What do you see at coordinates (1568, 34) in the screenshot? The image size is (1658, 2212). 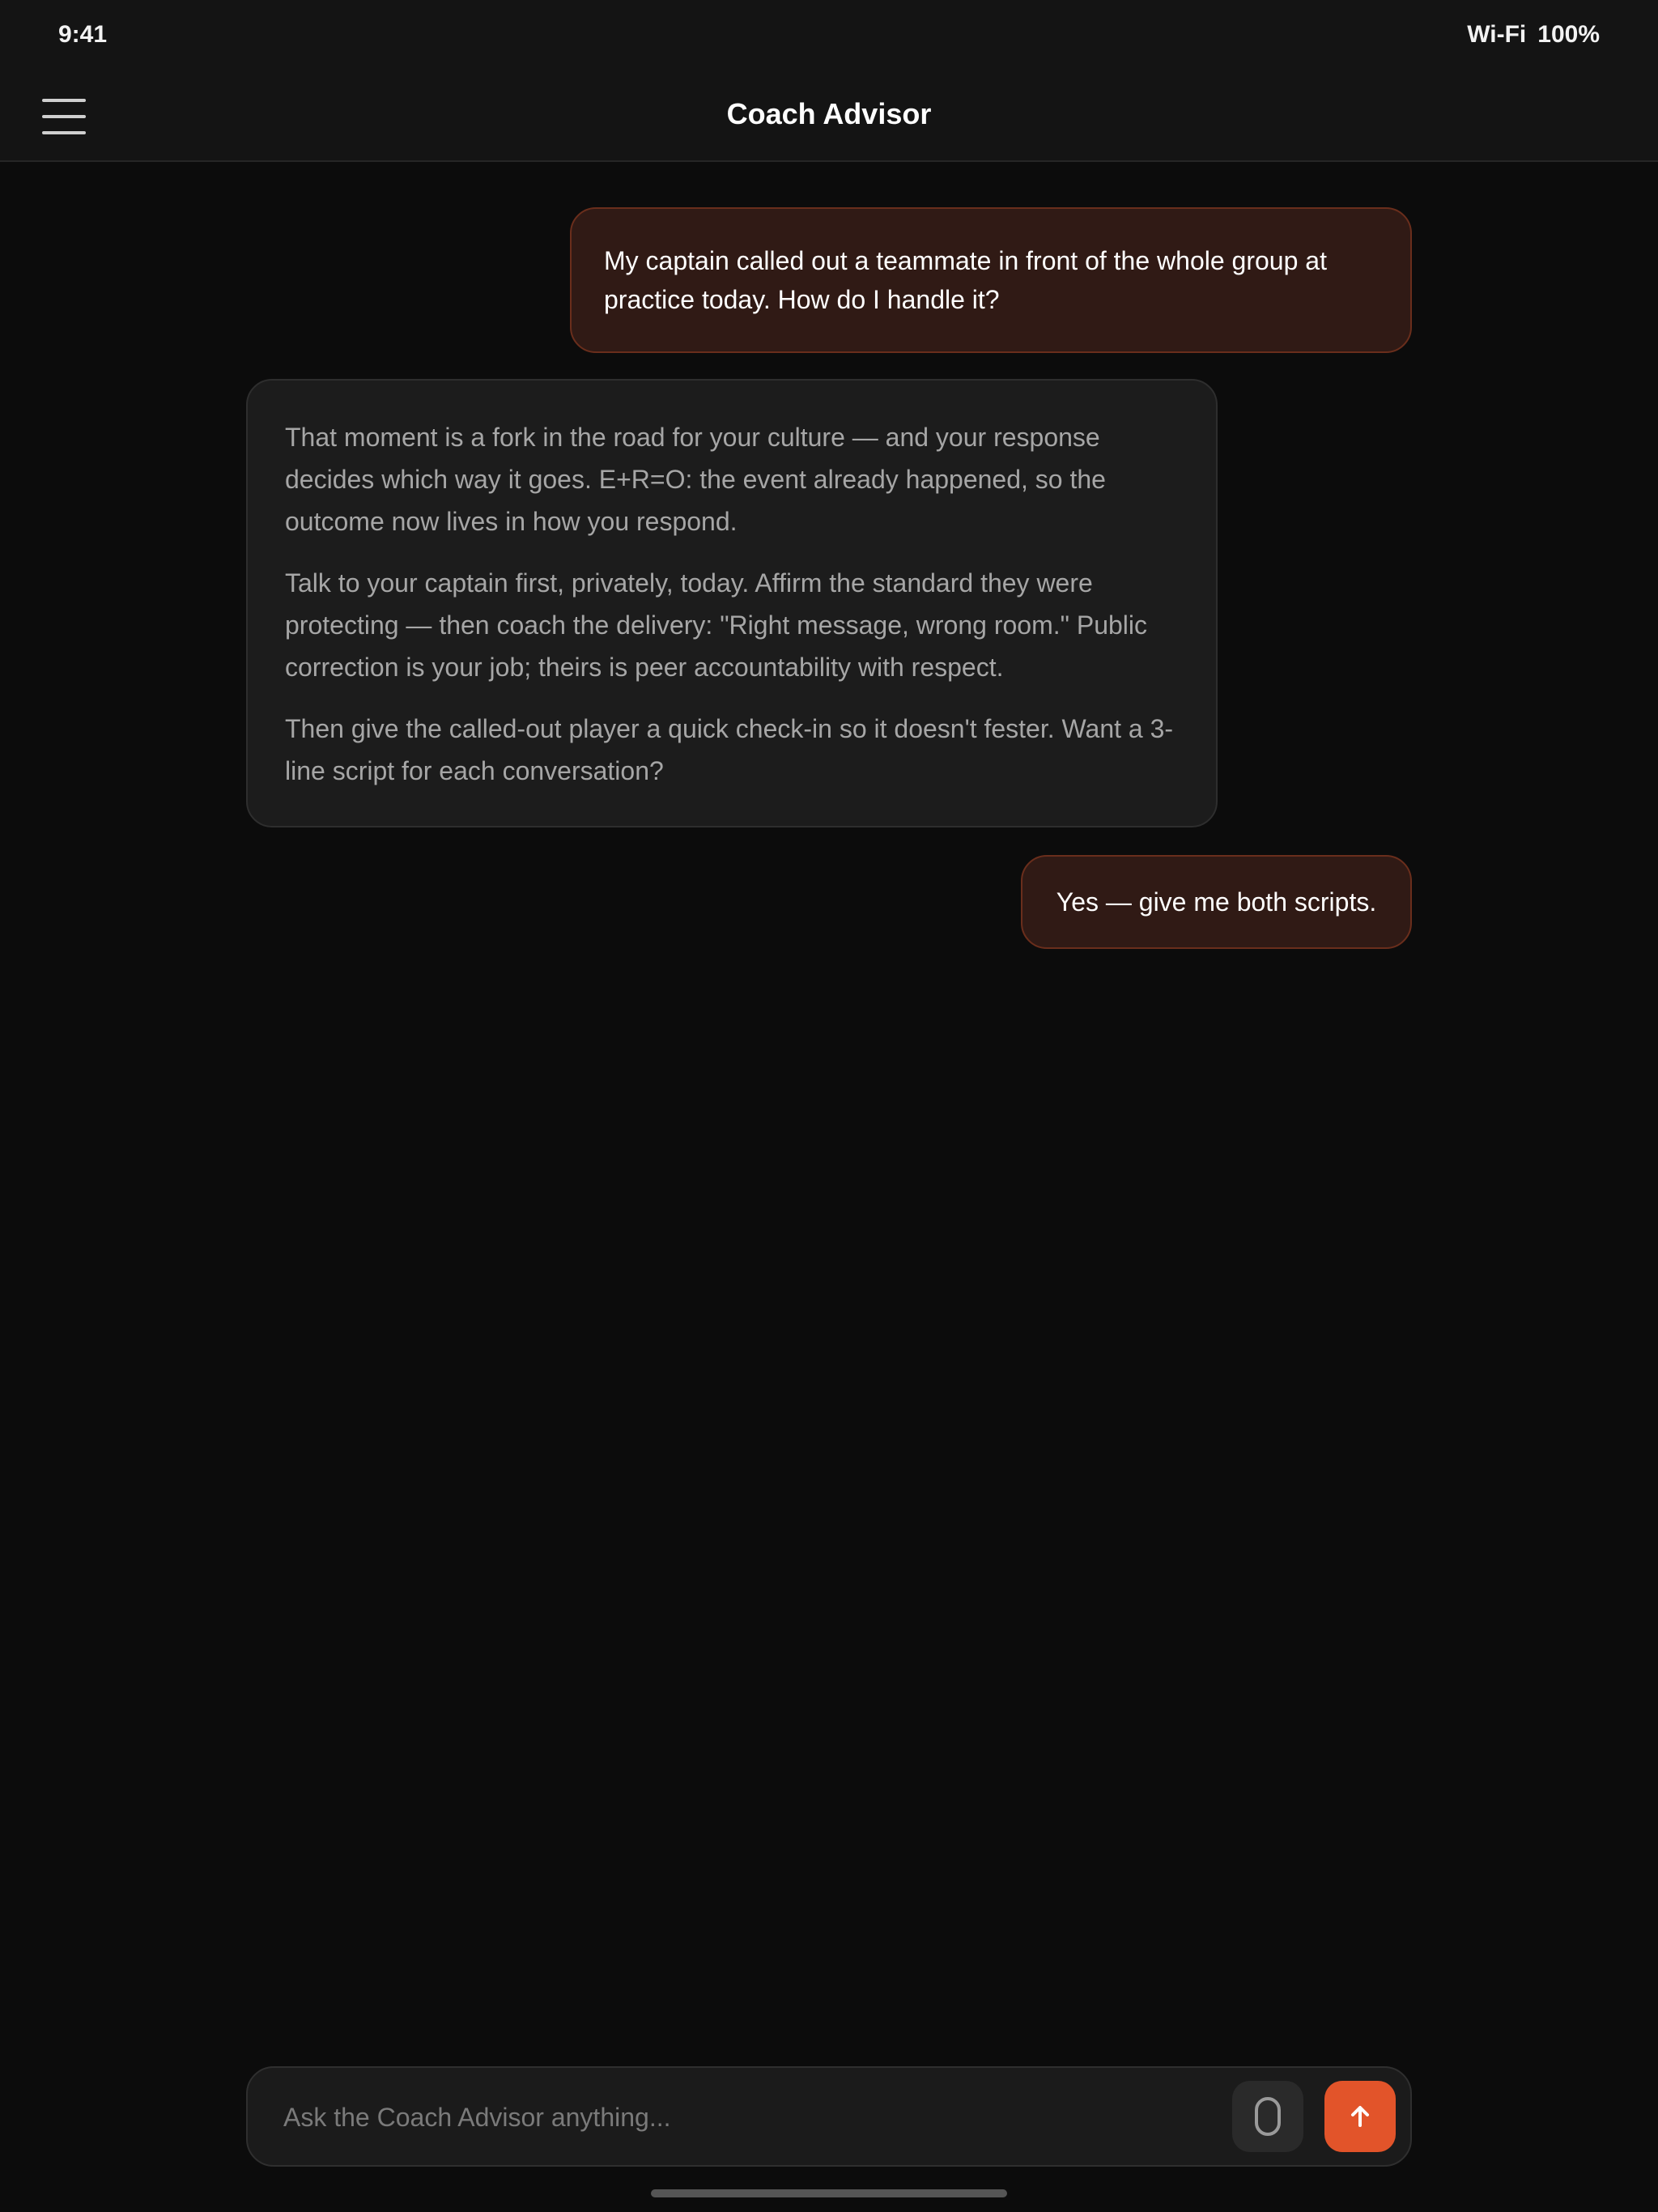 I see `battery-status: 100%` at bounding box center [1568, 34].